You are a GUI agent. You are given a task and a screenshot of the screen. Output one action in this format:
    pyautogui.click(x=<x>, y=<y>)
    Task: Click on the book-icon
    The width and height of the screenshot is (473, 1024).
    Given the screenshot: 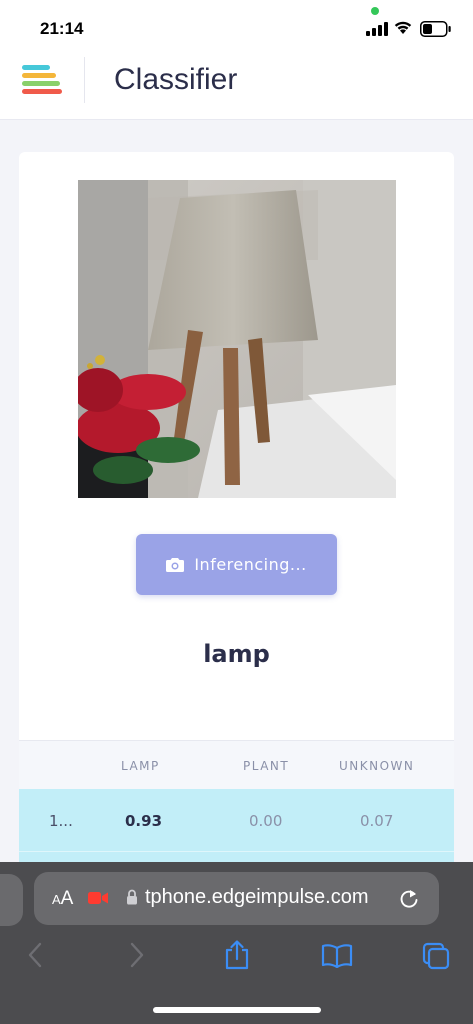 What is the action you would take?
    pyautogui.click(x=337, y=956)
    